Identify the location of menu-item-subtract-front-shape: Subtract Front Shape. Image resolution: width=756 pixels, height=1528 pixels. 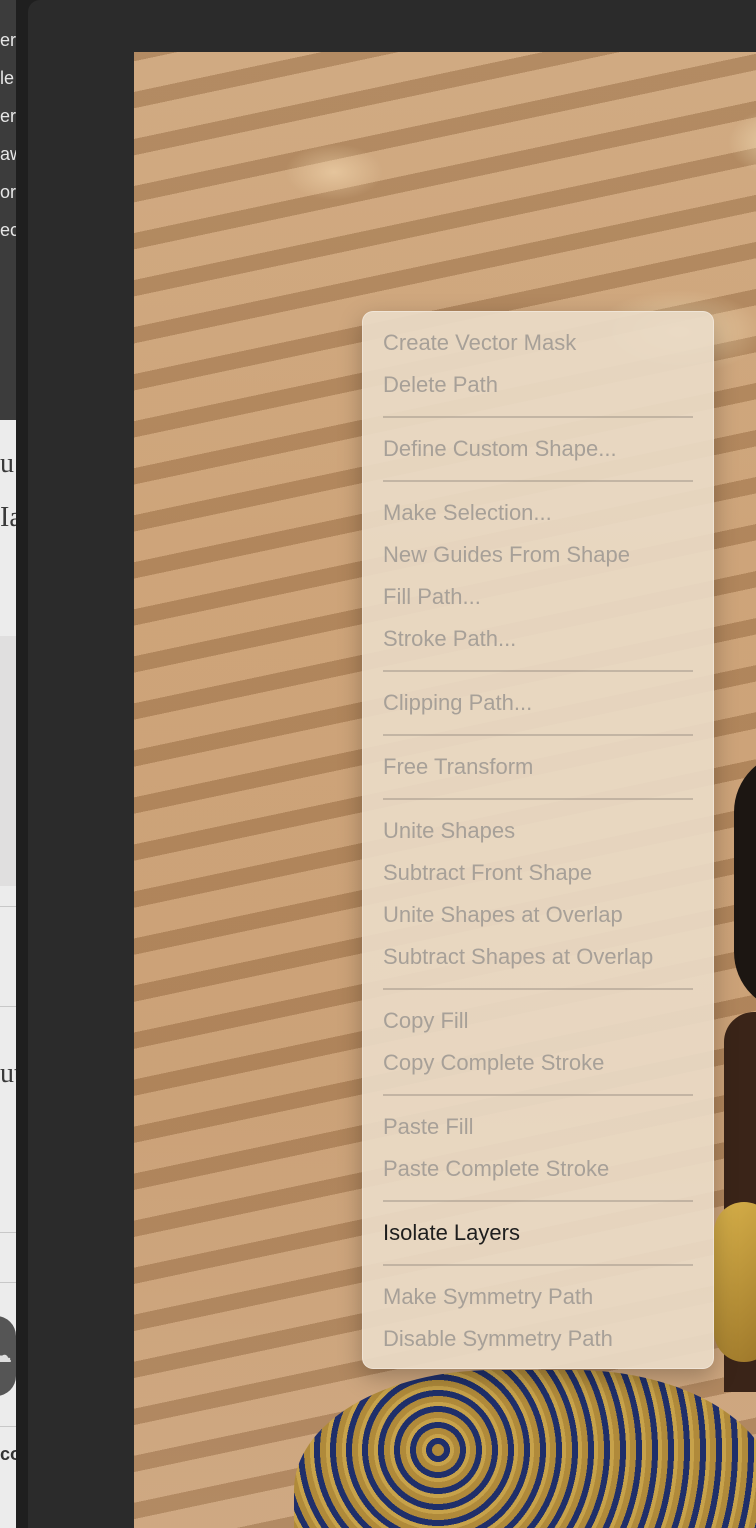
(538, 873).